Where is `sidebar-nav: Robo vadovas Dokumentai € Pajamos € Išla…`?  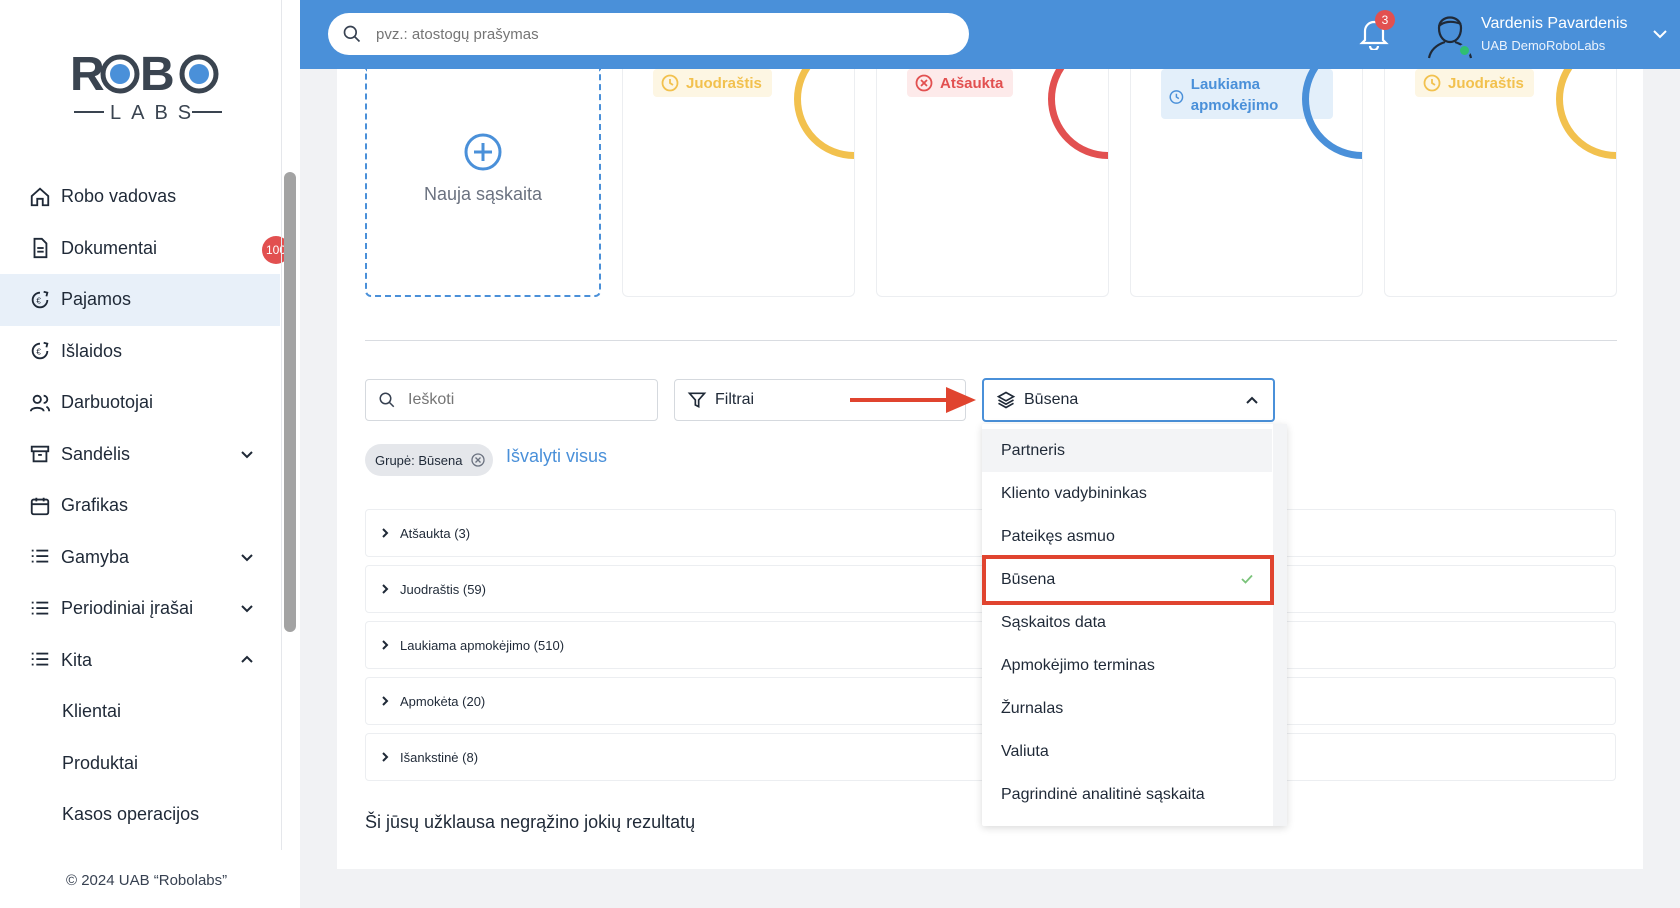
sidebar-nav: Robo vadovas Dokumentai € Pajamos € Išla… is located at coordinates (145, 506).